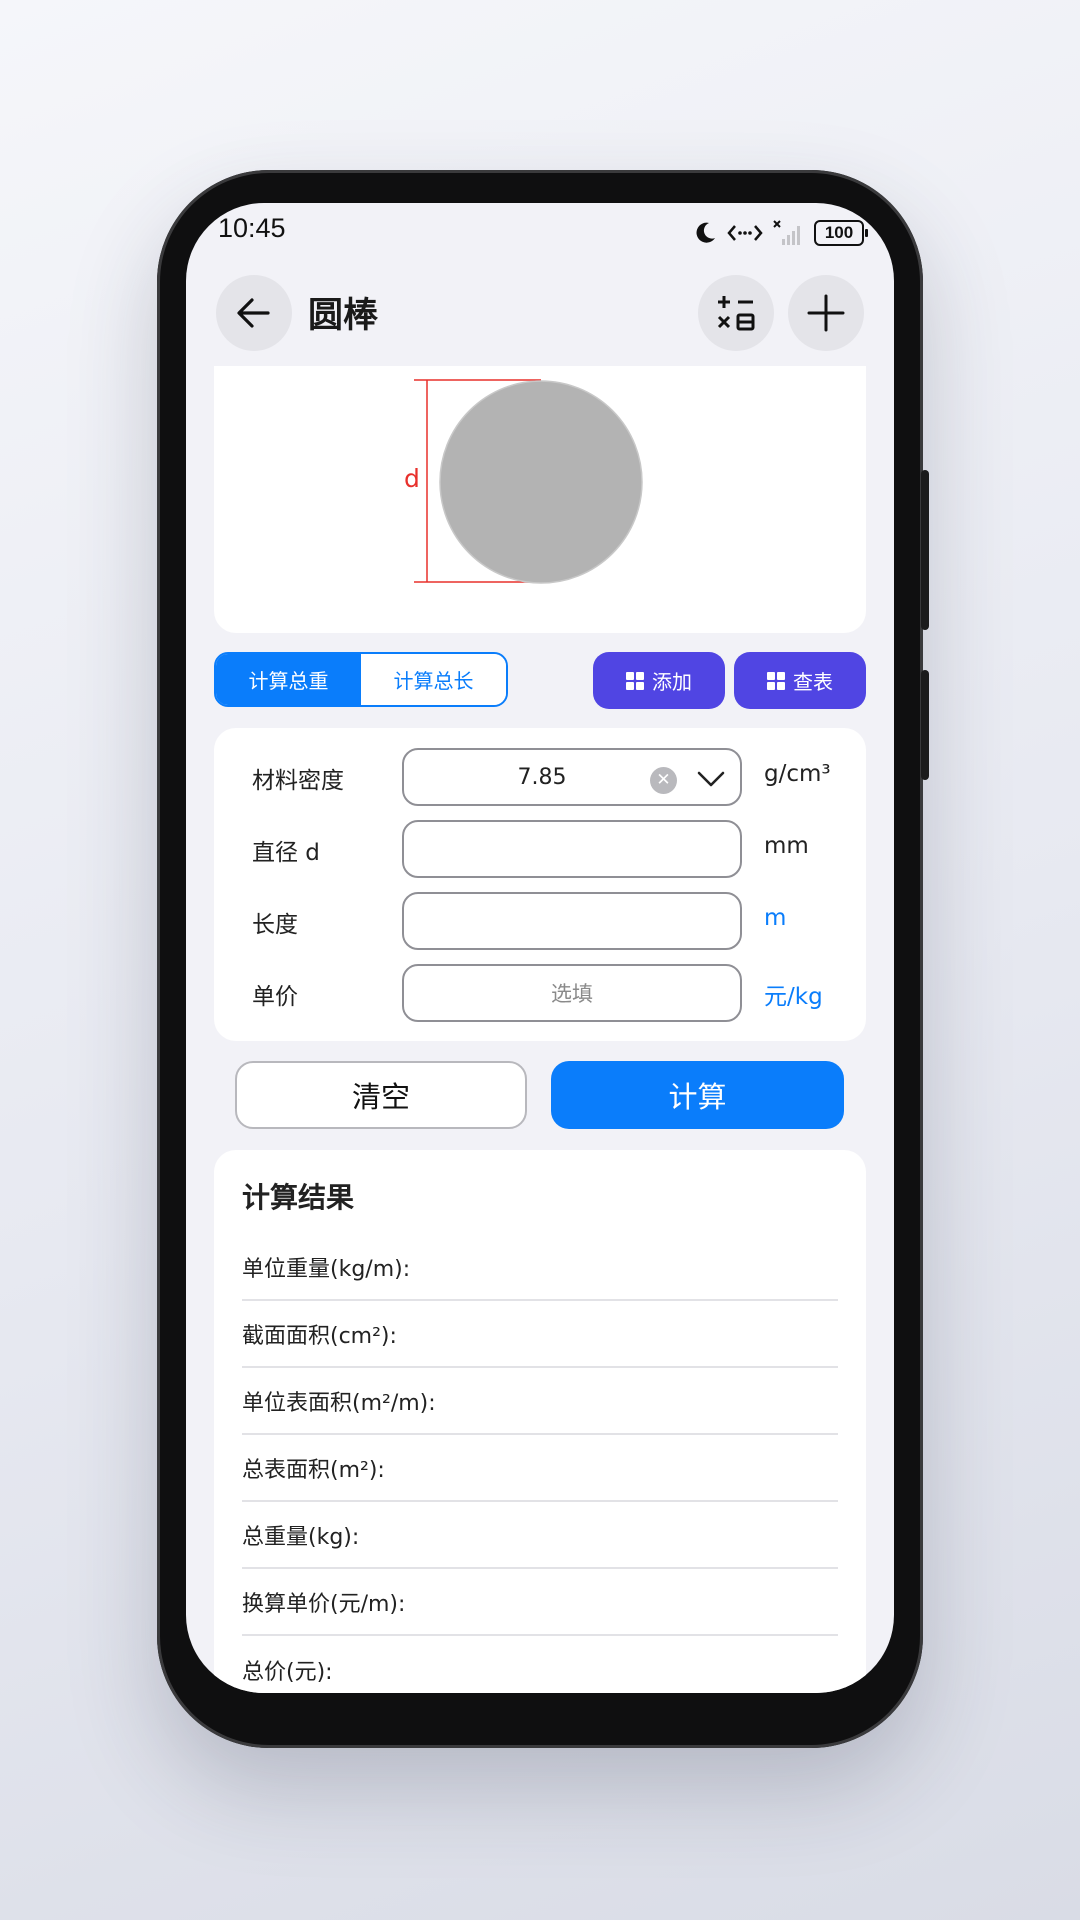  Describe the element at coordinates (572, 849) in the screenshot. I see `diameter-input` at that location.